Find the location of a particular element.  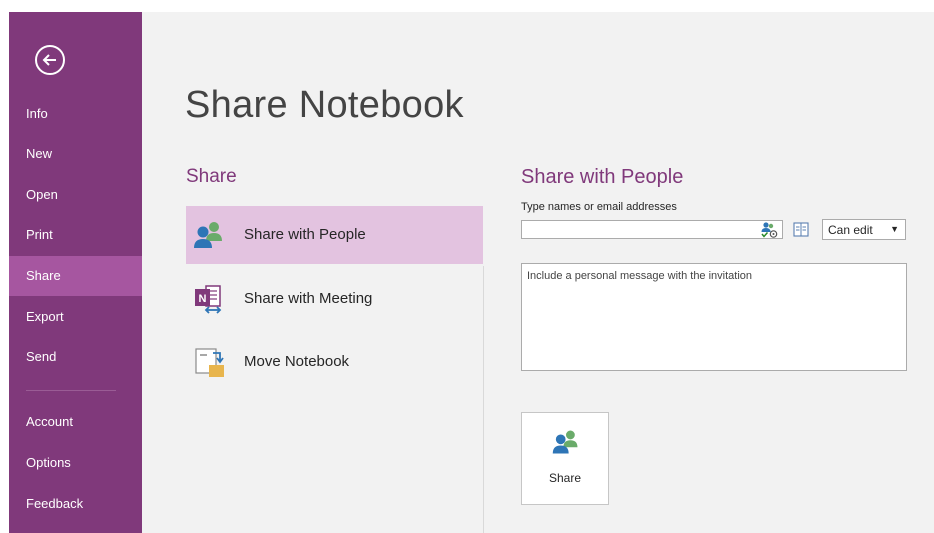

nav-new: New is located at coordinates (75, 154).